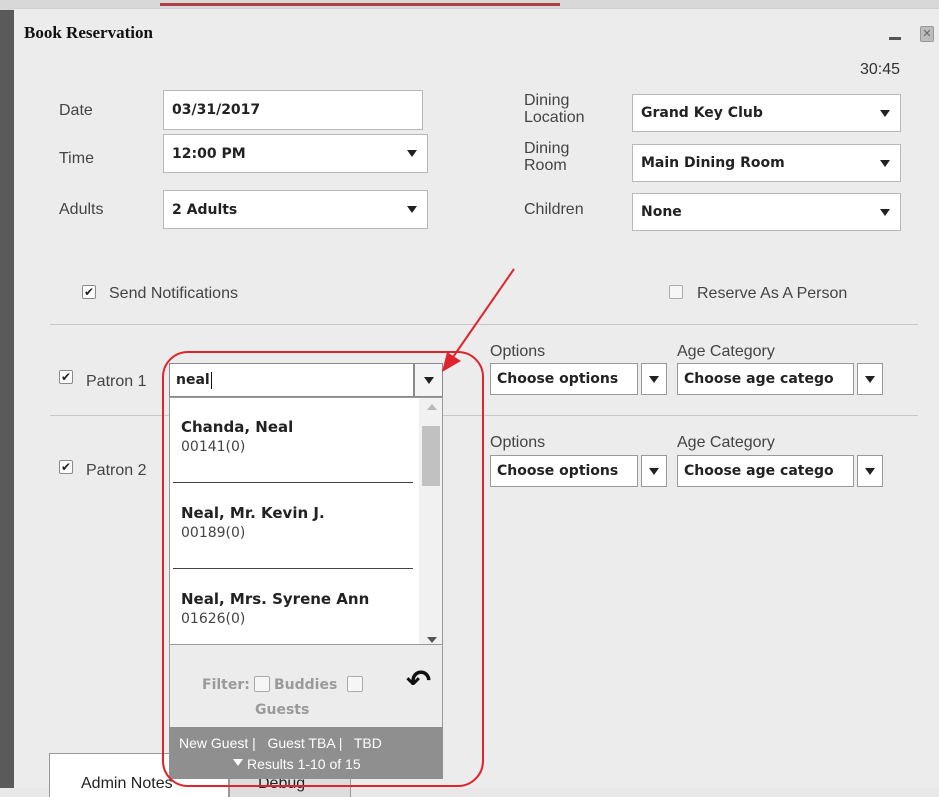  I want to click on children-label: Children, so click(554, 209).